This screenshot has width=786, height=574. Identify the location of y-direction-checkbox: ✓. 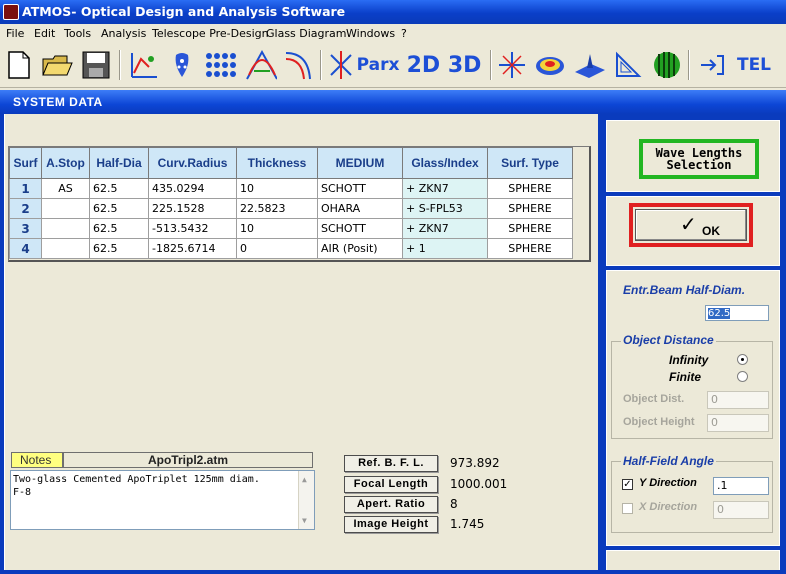
(627, 484).